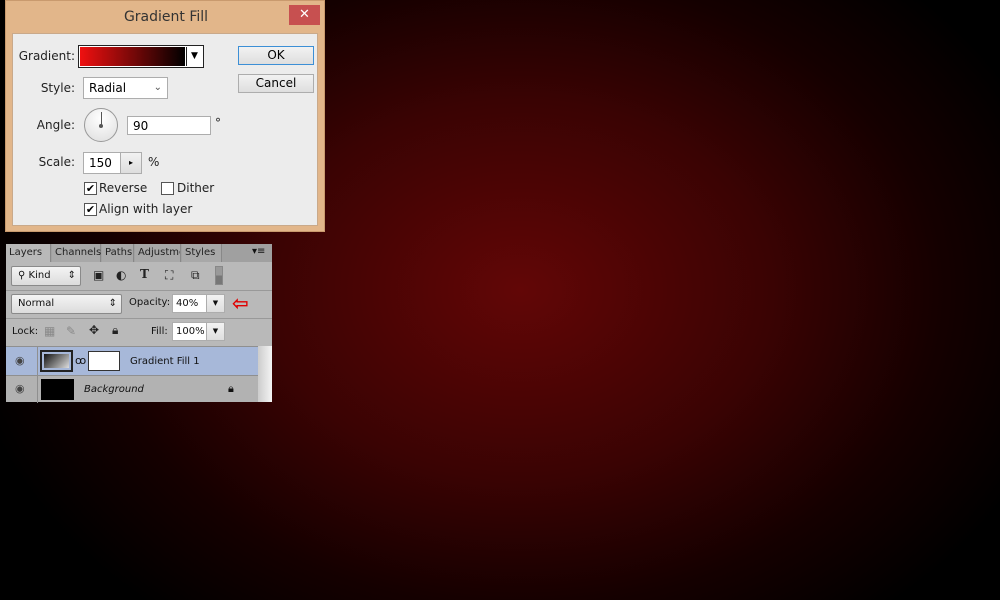  What do you see at coordinates (123, 188) in the screenshot?
I see `reverse-label: Reverse` at bounding box center [123, 188].